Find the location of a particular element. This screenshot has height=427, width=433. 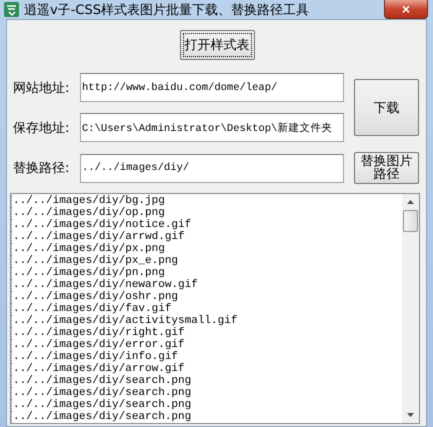

download-button: 下载 is located at coordinates (386, 107).